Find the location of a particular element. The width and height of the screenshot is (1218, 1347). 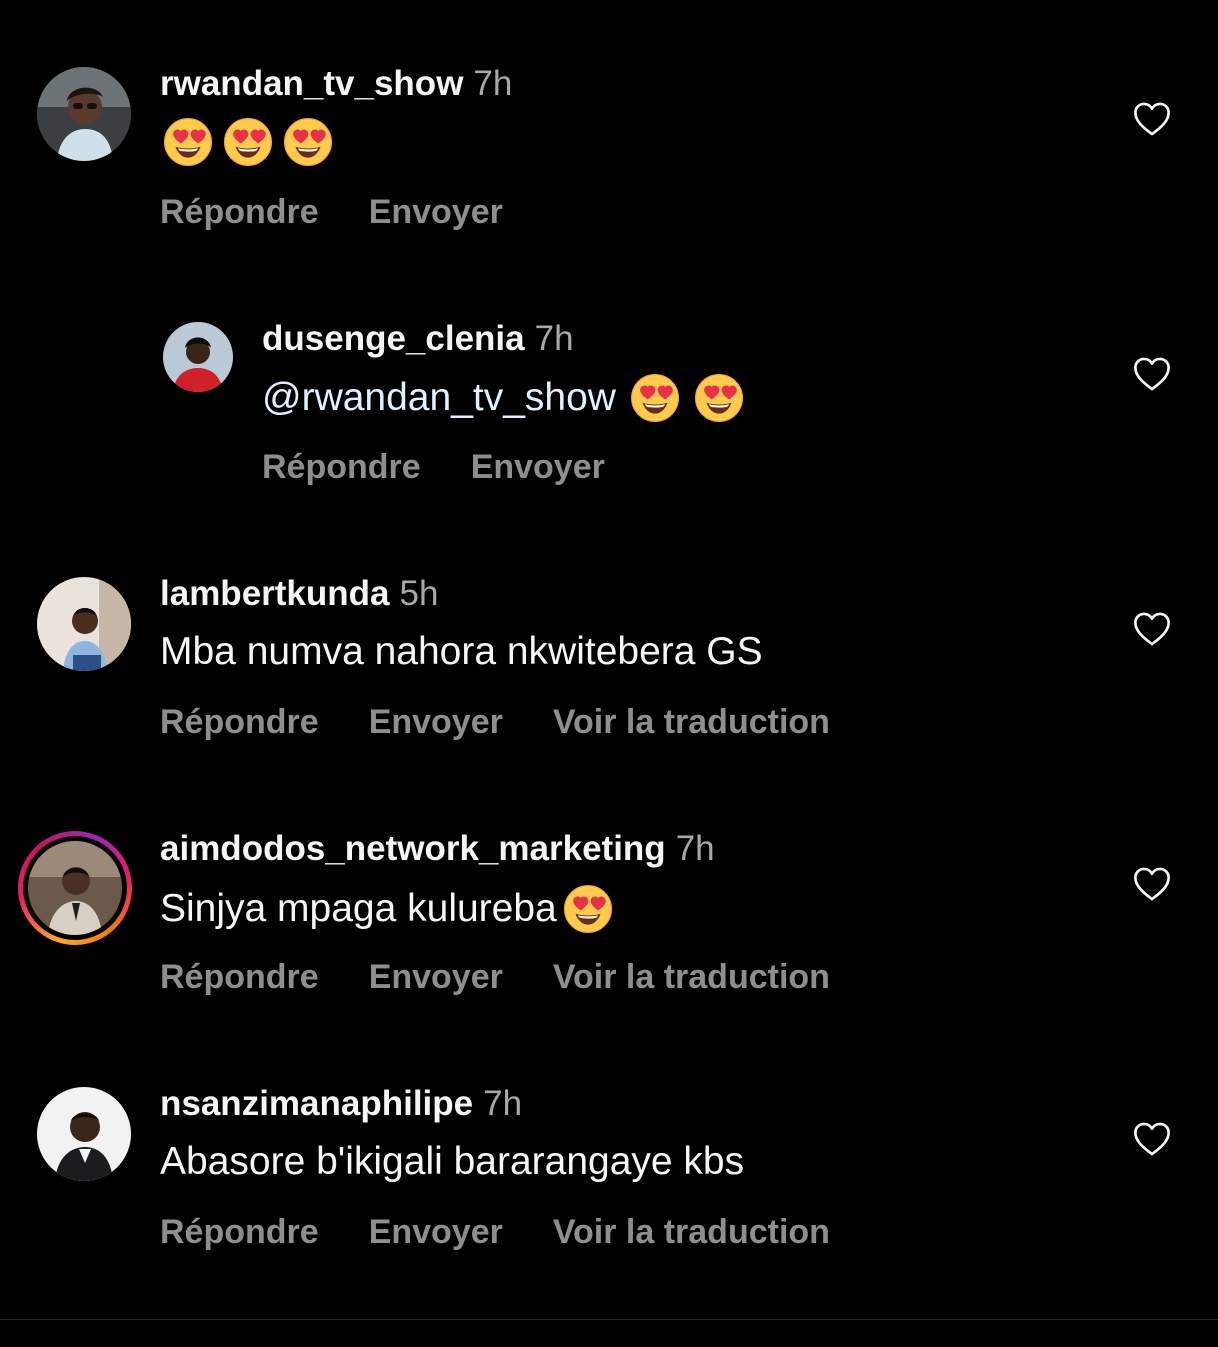

username: dusenge_clenia is located at coordinates (393, 338).